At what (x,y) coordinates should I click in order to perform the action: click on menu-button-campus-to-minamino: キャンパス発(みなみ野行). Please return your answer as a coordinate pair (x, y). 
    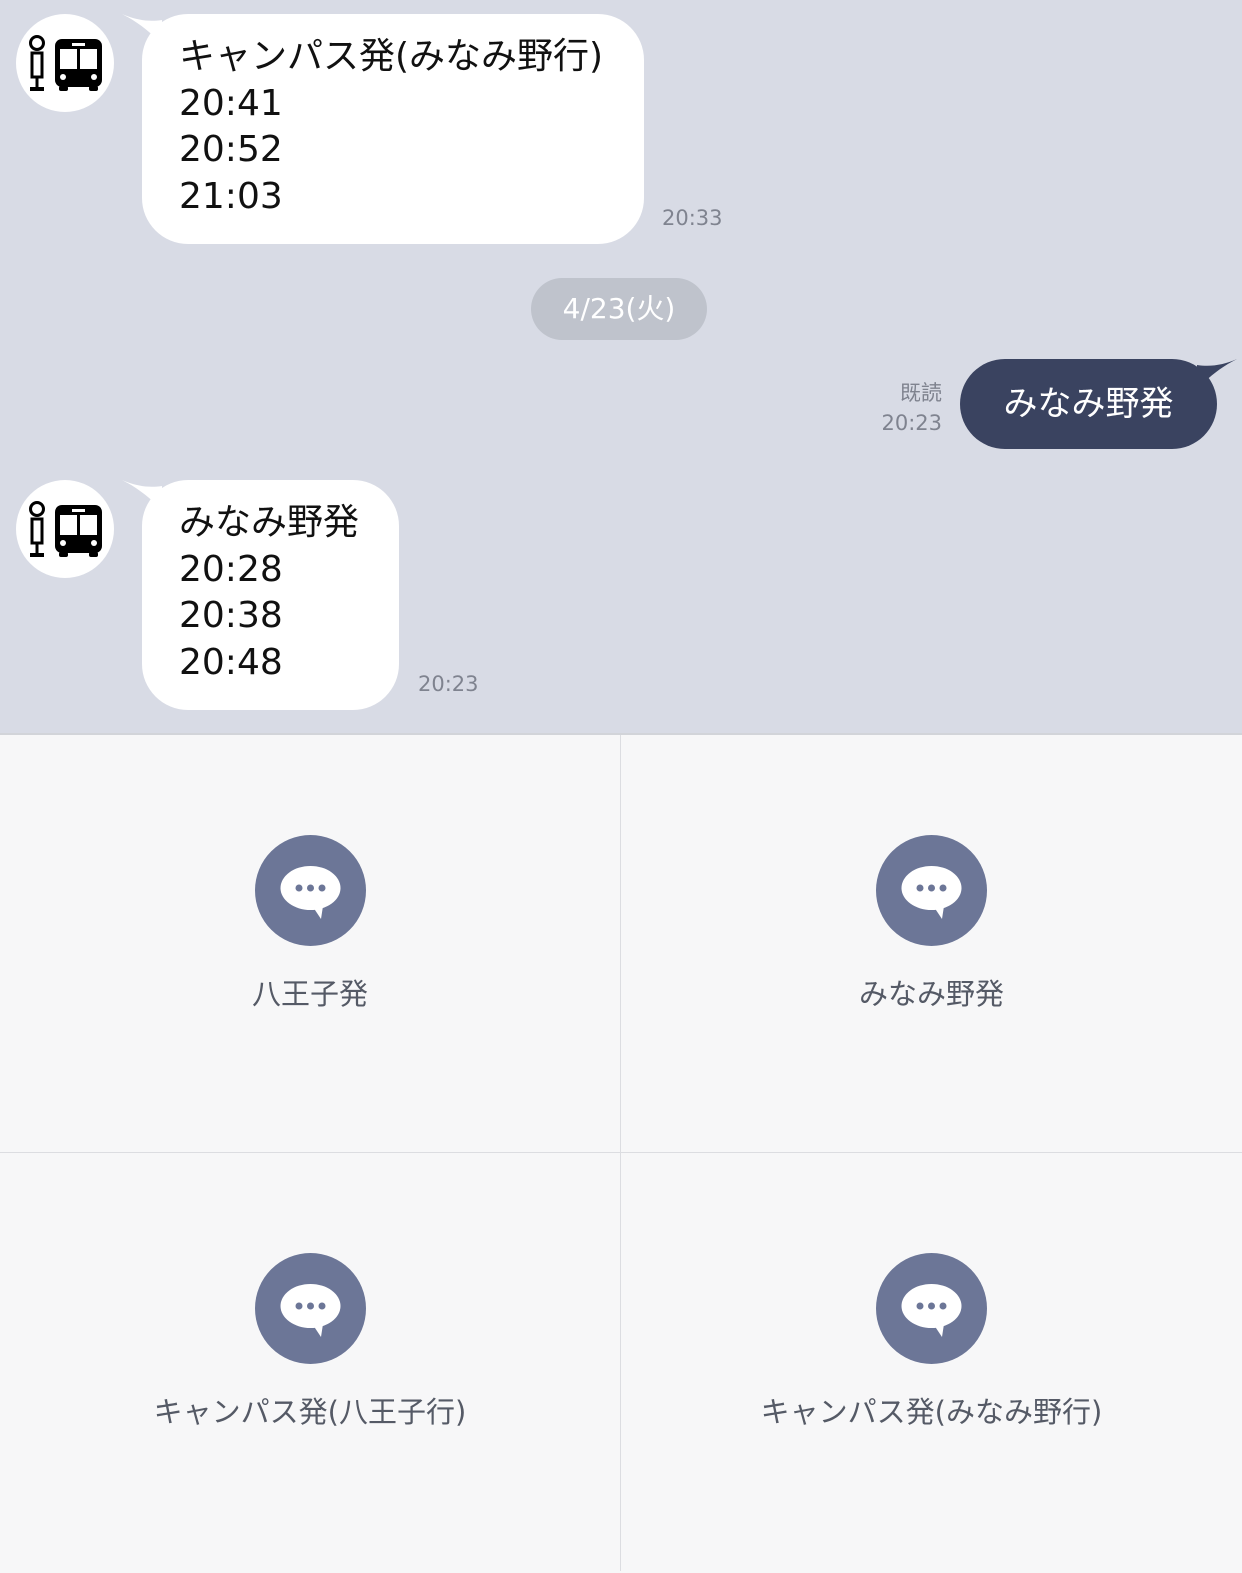
    Looking at the image, I should click on (931, 1362).